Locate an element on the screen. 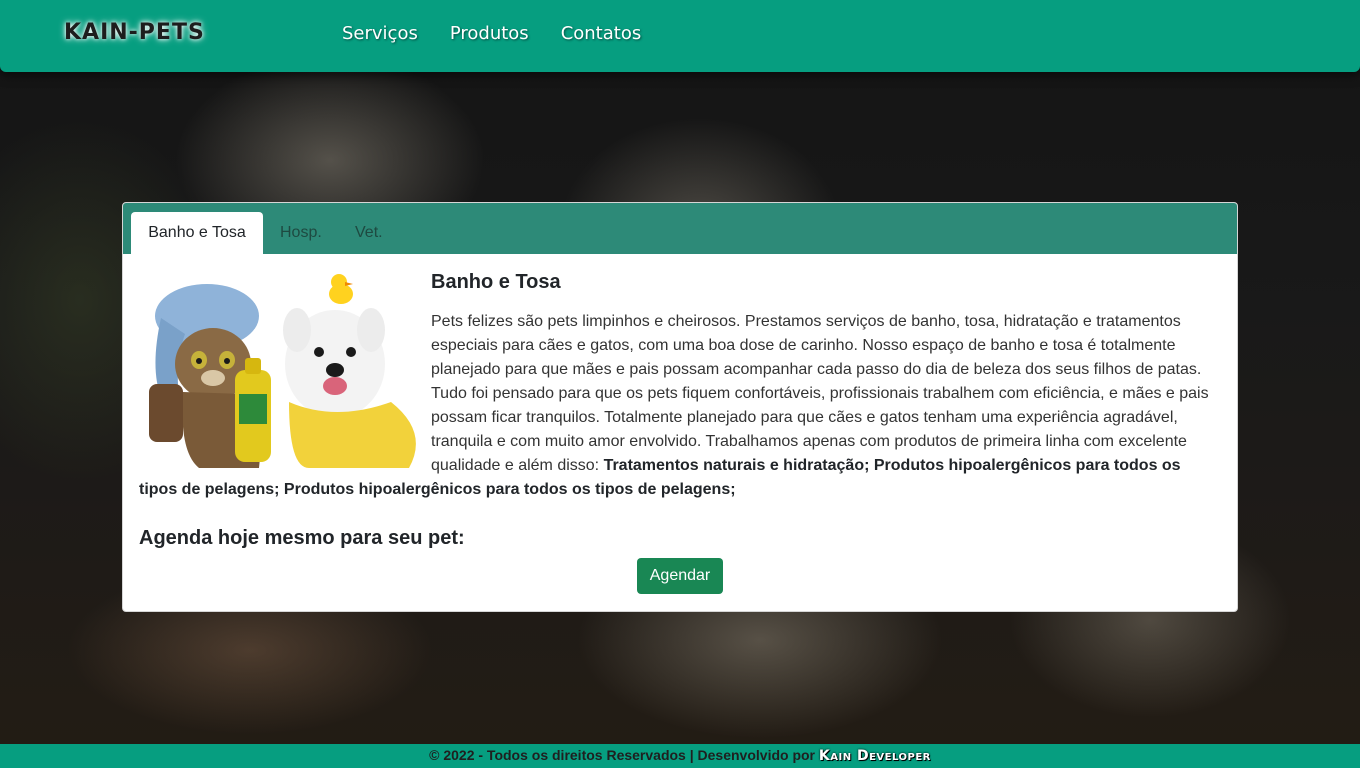 Image resolution: width=1360 pixels, height=768 pixels. nav-link-servicos: Serviços is located at coordinates (380, 33).